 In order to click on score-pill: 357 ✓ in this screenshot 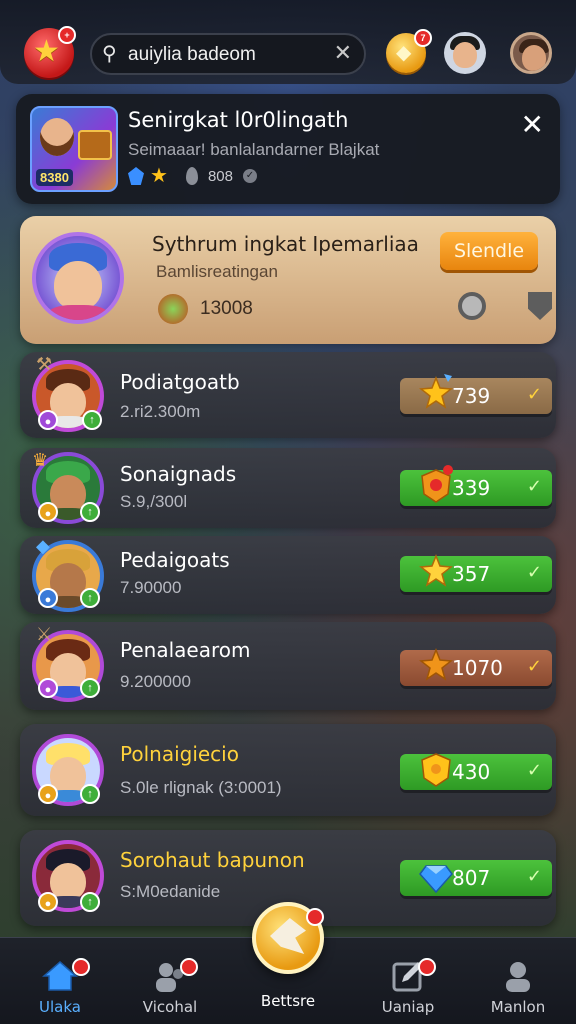, I will do `click(476, 572)`.